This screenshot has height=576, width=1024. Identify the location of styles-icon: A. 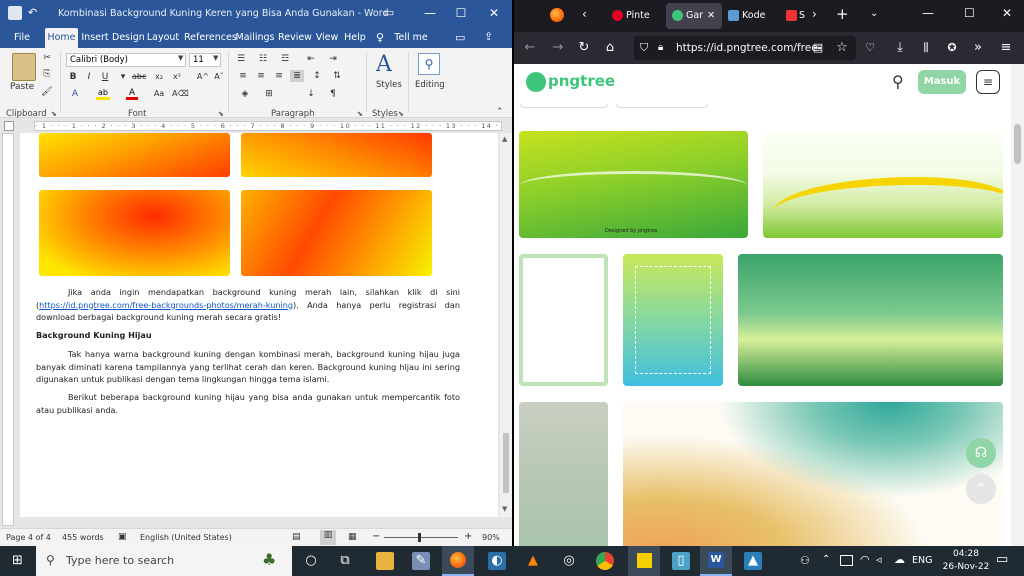
(384, 64).